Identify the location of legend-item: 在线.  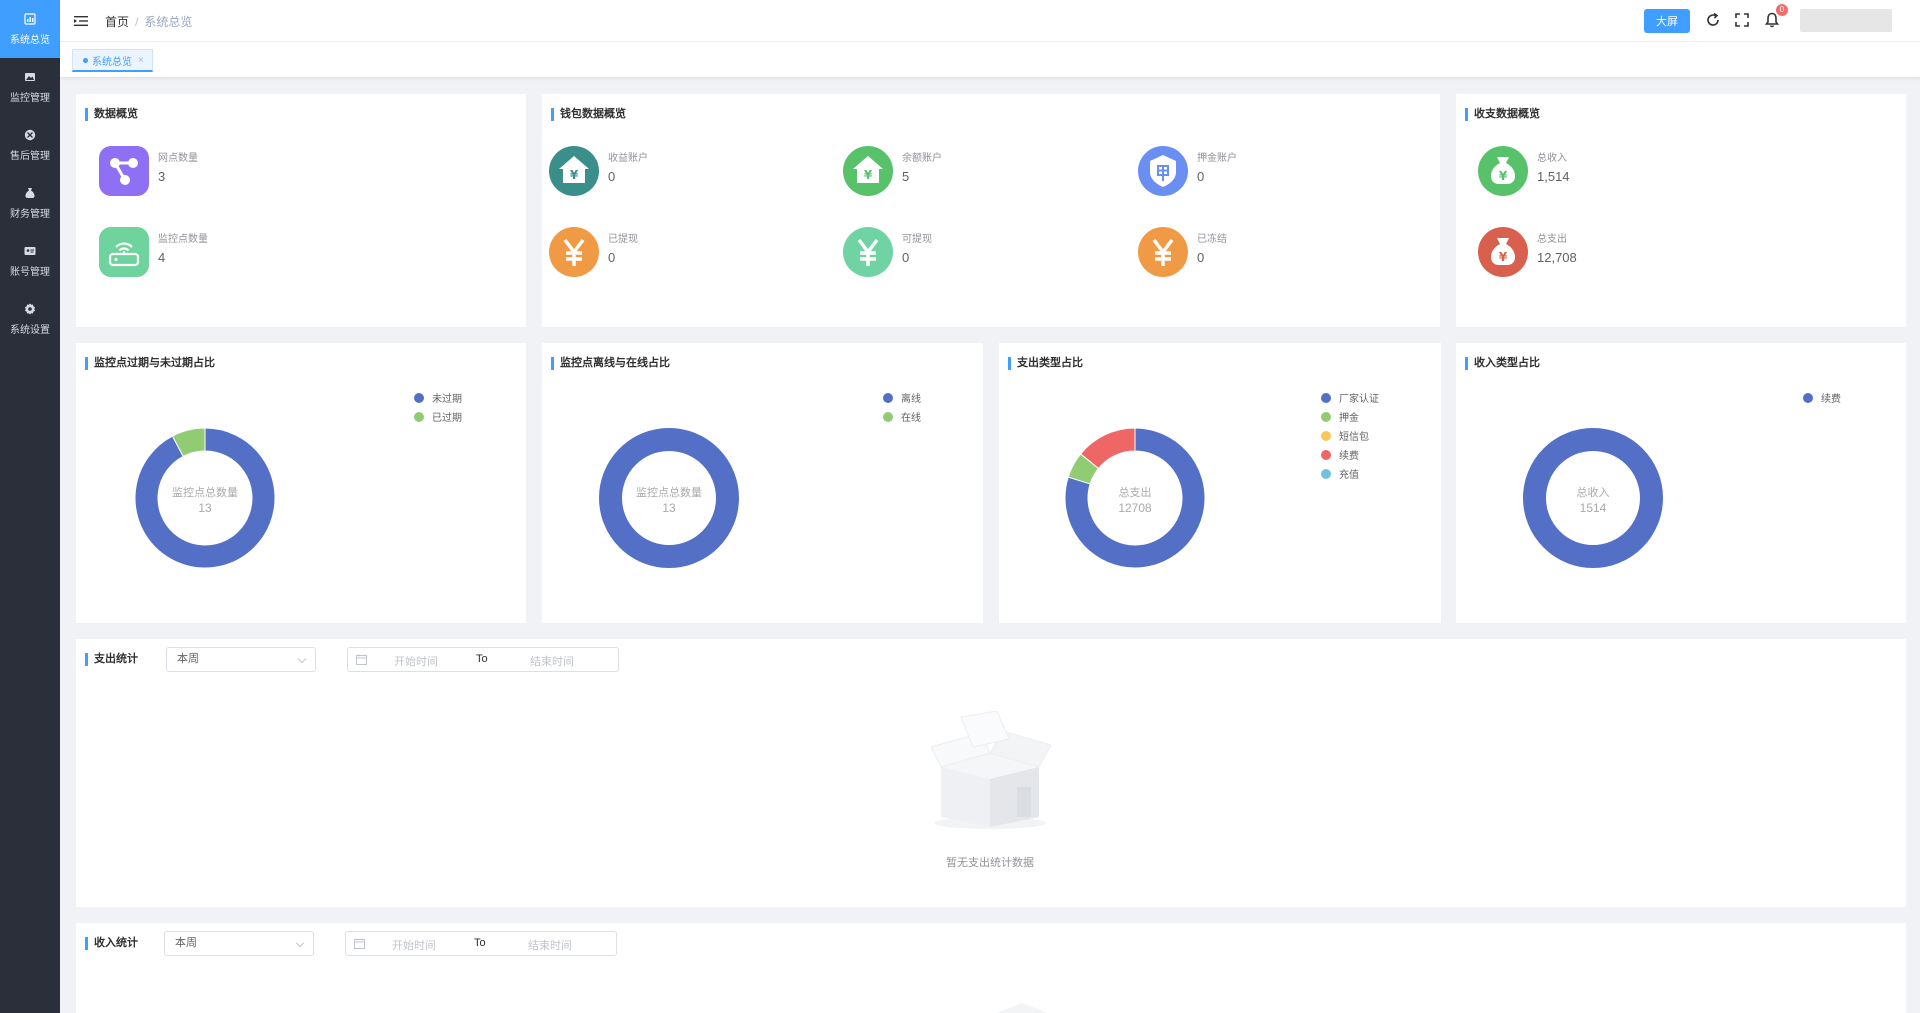
(902, 416).